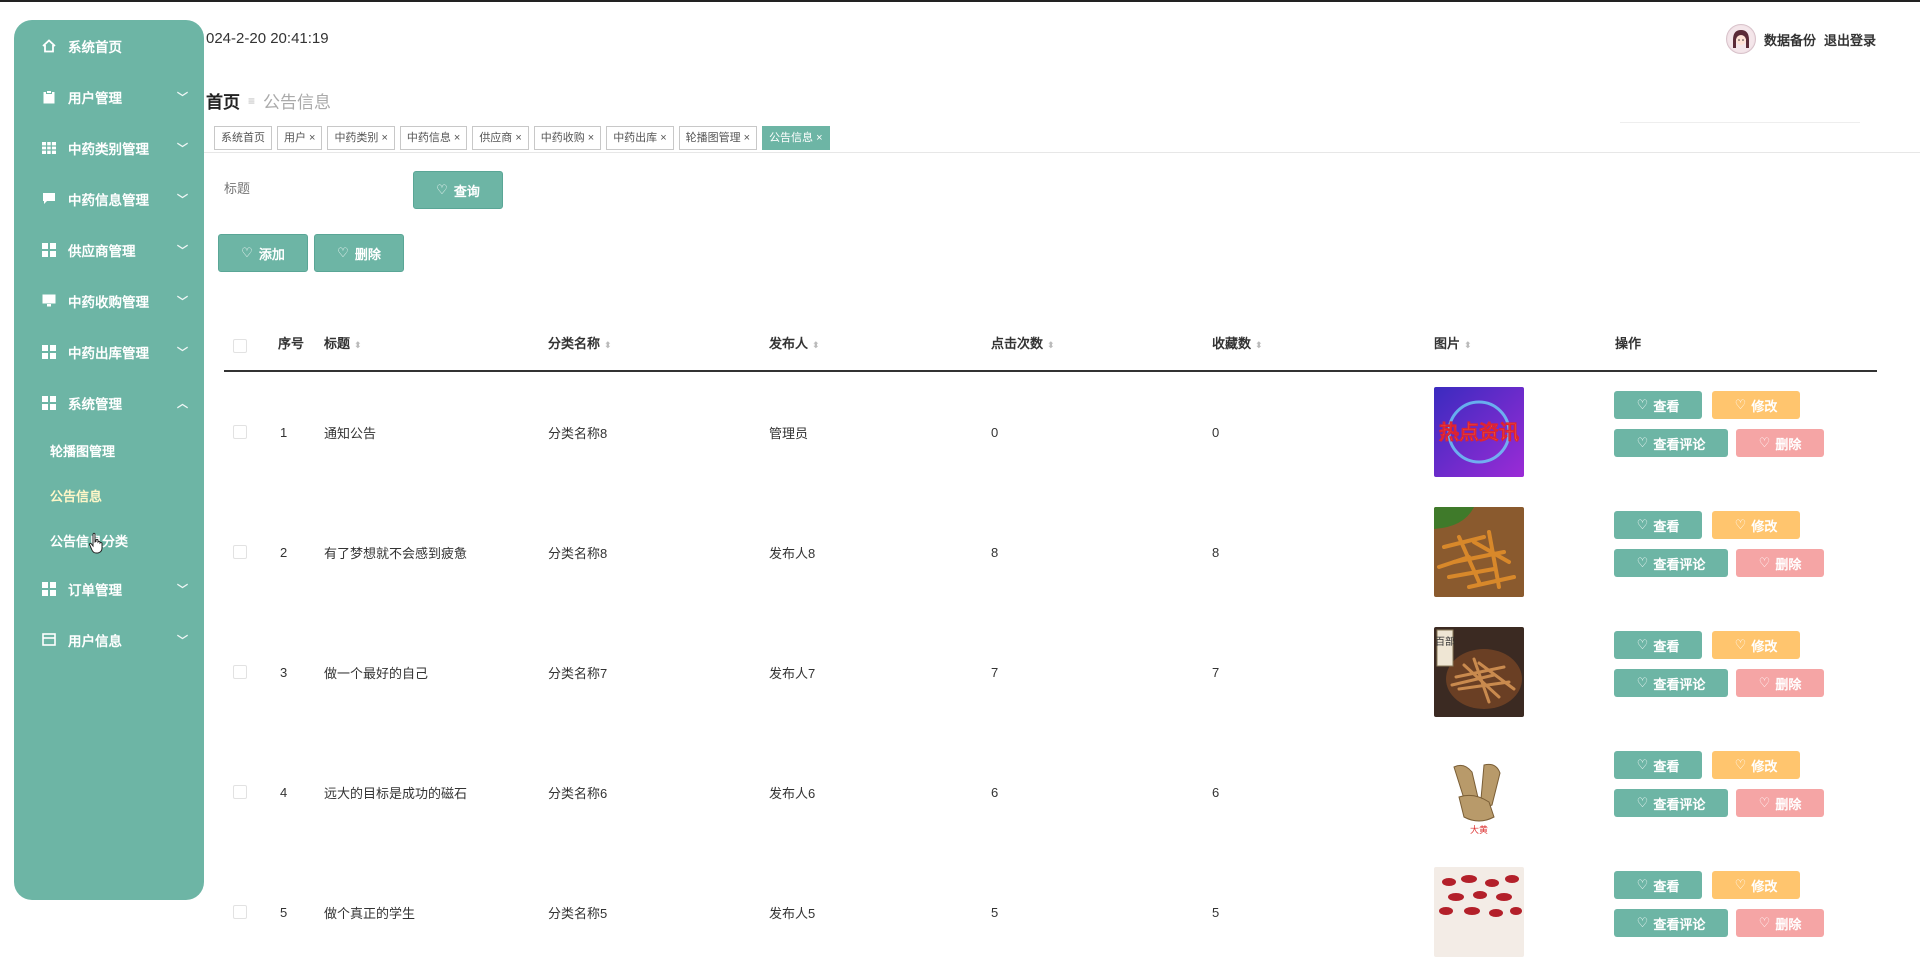 The width and height of the screenshot is (1920, 972). I want to click on tab-label: 公告信息, so click(791, 138).